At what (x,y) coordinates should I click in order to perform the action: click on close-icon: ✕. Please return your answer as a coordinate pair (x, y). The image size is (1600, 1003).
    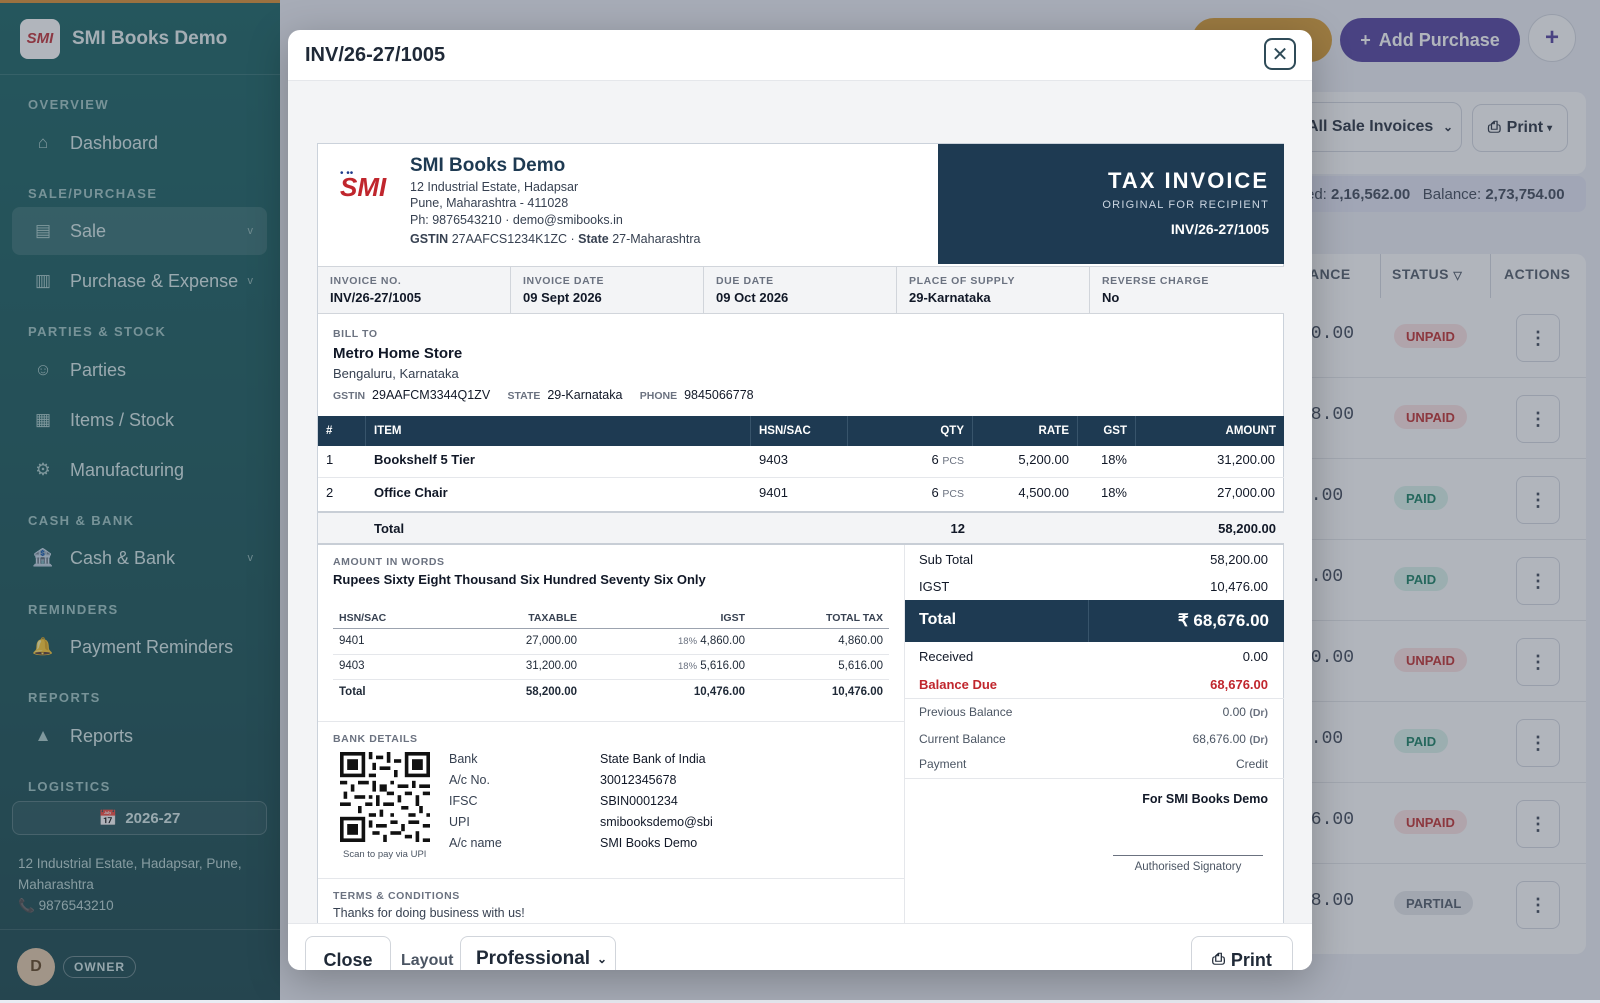
    Looking at the image, I should click on (1280, 54).